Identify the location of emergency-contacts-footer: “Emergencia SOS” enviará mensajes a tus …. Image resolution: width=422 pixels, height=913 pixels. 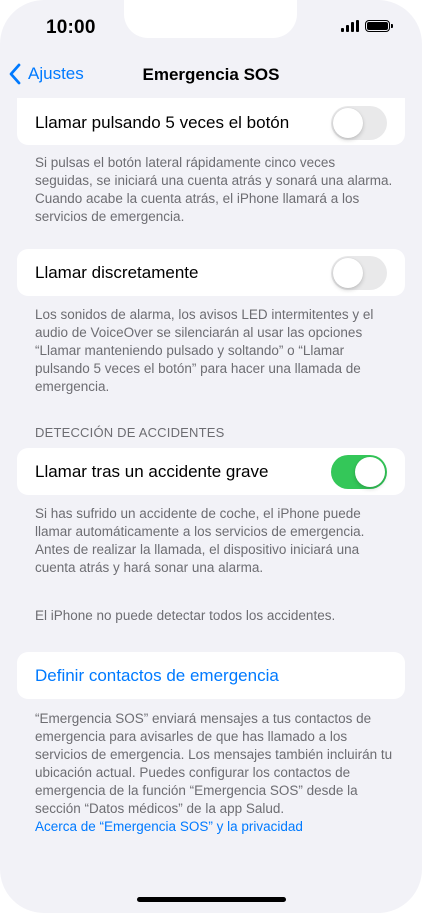
(215, 773).